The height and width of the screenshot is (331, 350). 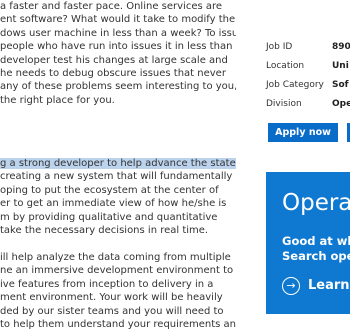 What do you see at coordinates (279, 47) in the screenshot?
I see `fact-label: Job ID` at bounding box center [279, 47].